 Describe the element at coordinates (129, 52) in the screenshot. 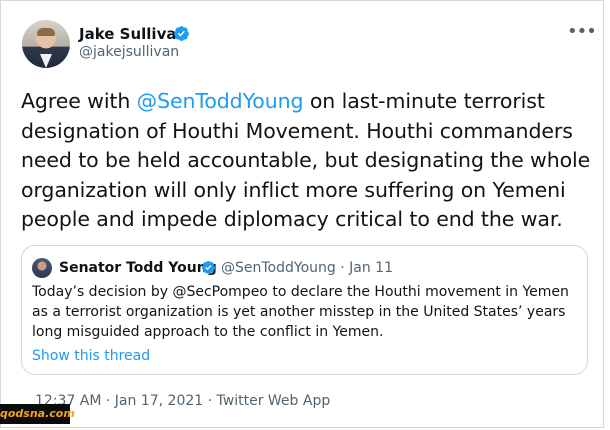

I see `author-handle: @jakejsullivan` at that location.